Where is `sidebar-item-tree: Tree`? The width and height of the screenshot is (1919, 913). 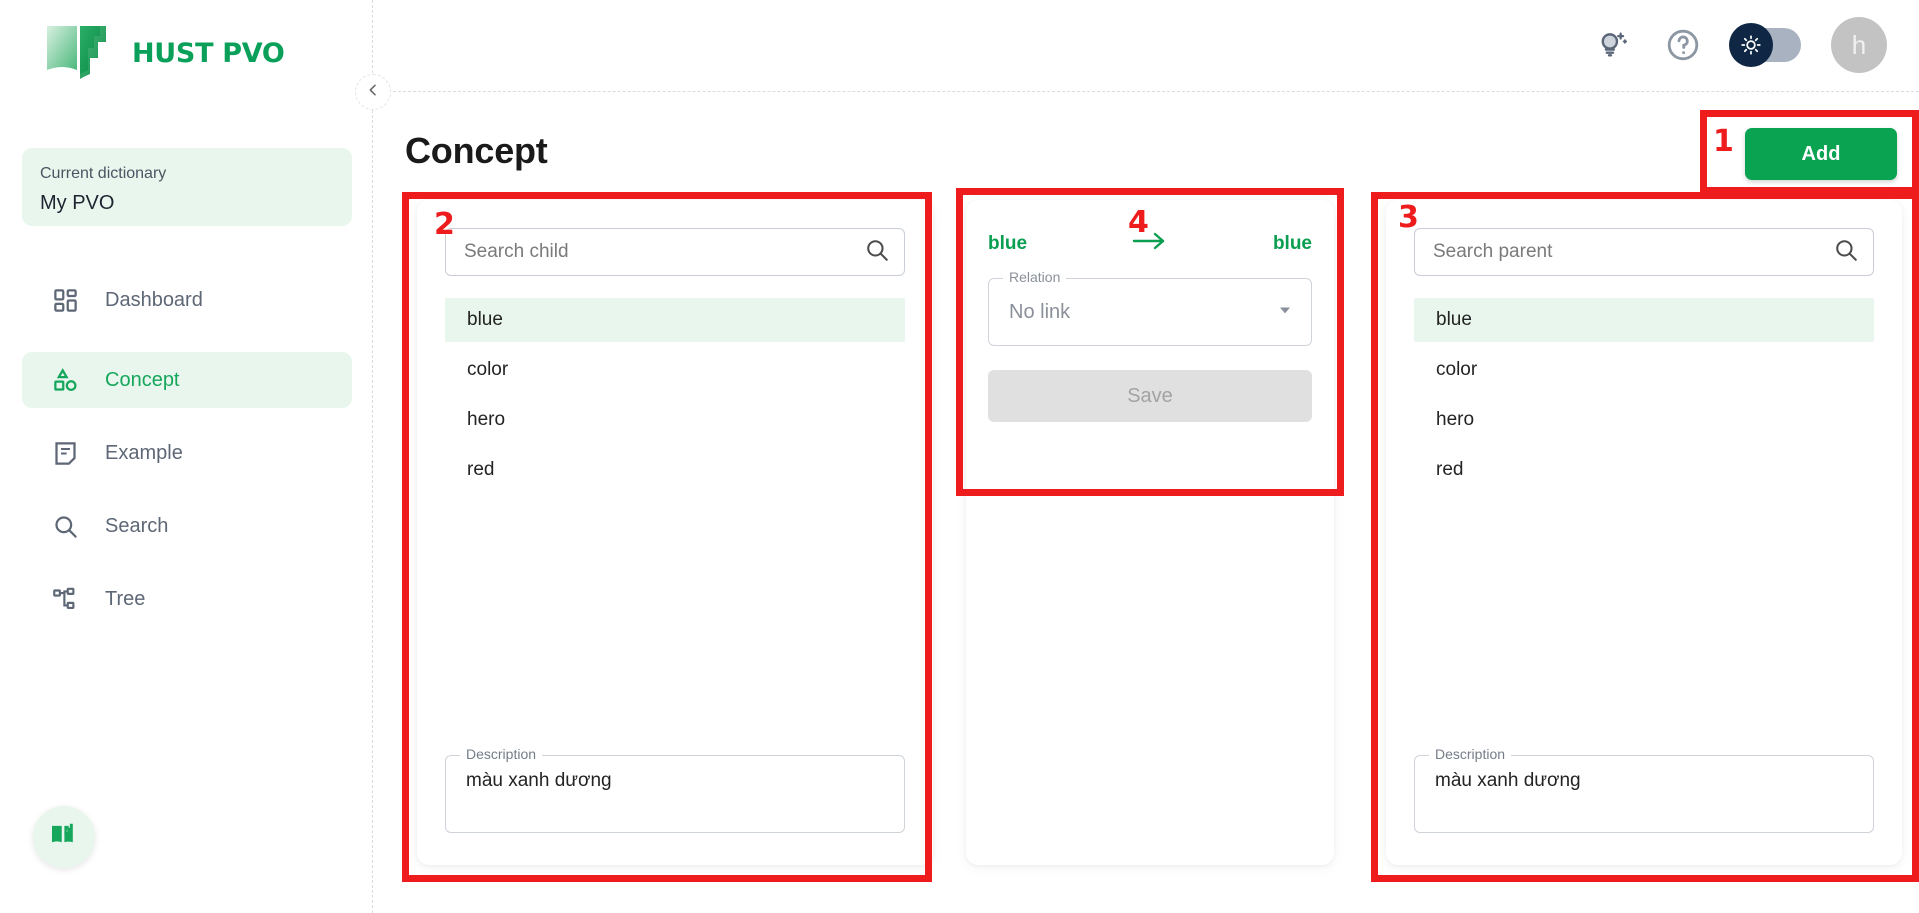
sidebar-item-tree: Tree is located at coordinates (187, 599).